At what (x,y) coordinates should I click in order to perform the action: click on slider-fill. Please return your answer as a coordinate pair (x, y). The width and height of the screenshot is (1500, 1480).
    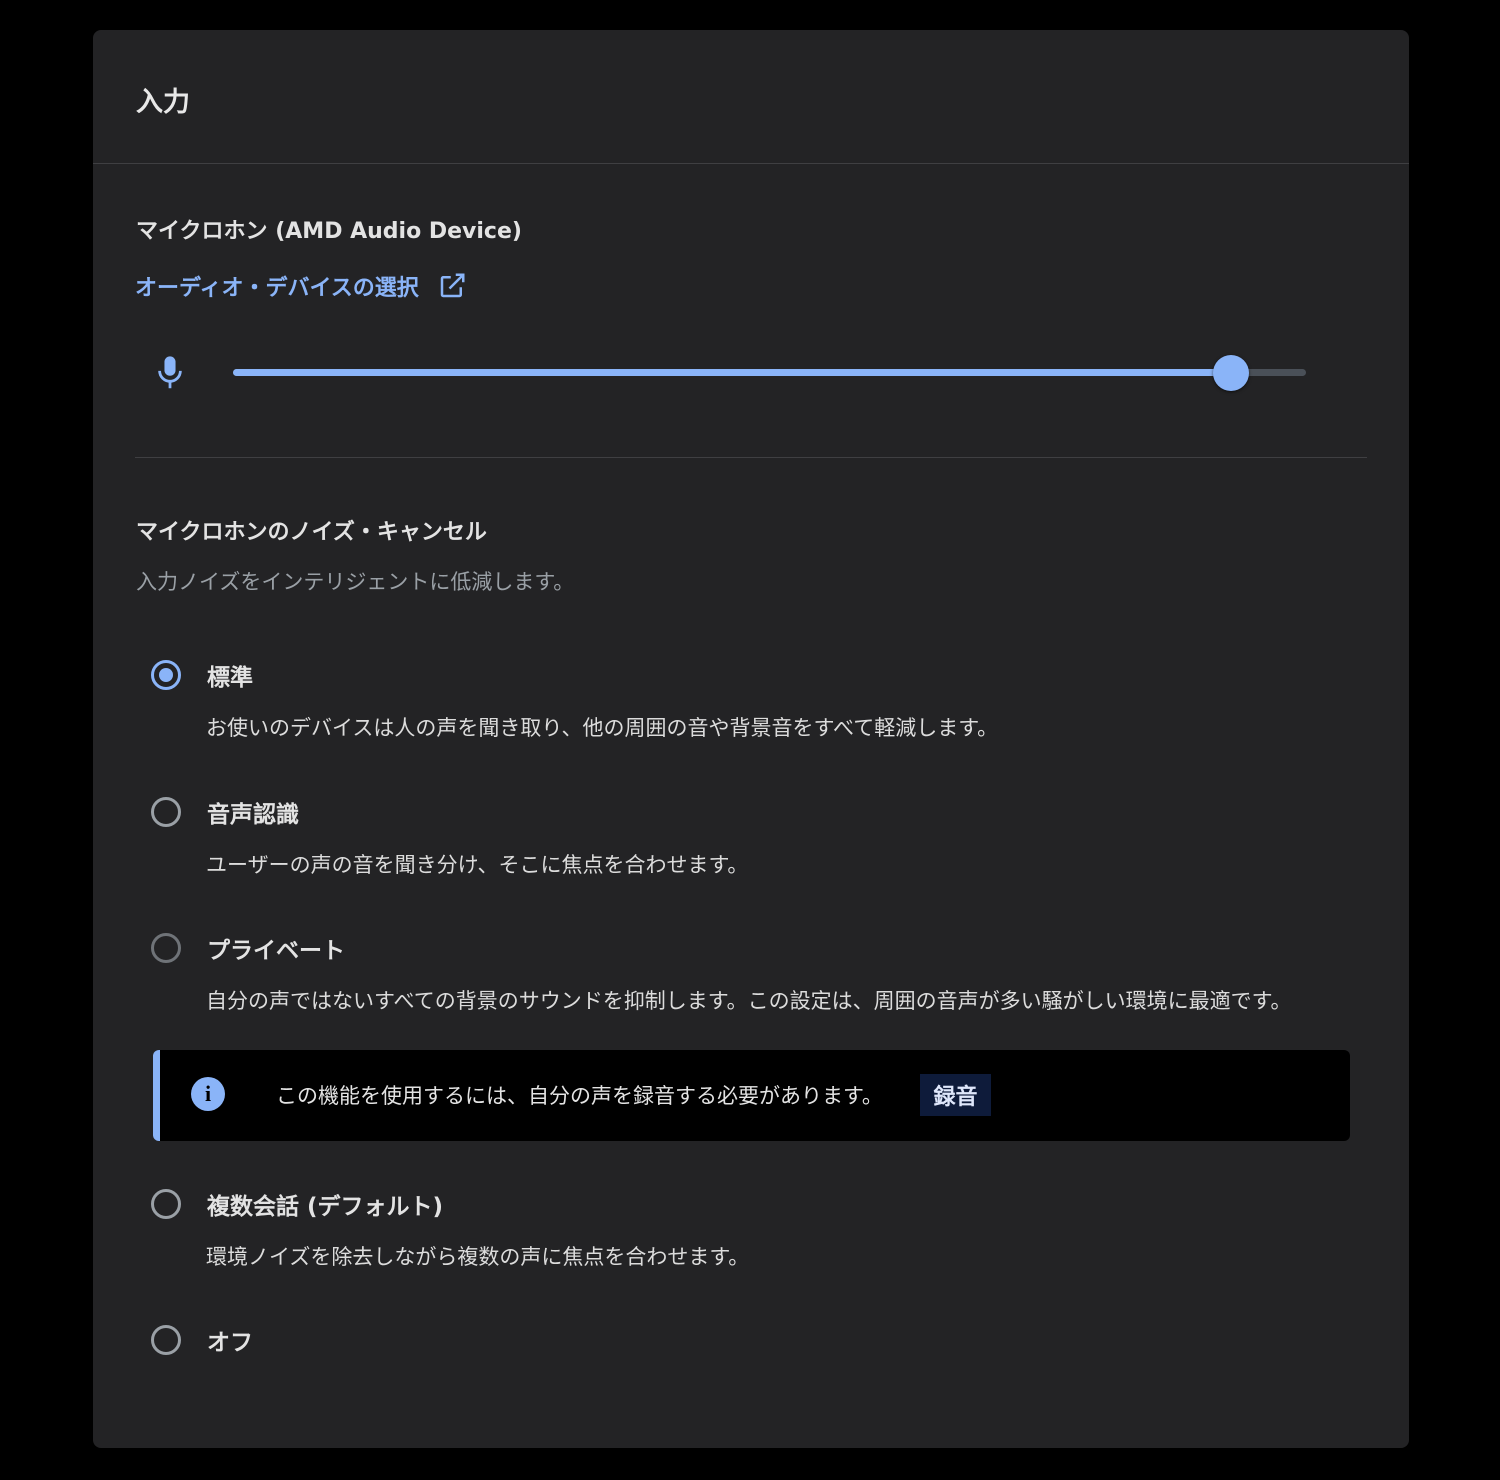
    Looking at the image, I should click on (732, 372).